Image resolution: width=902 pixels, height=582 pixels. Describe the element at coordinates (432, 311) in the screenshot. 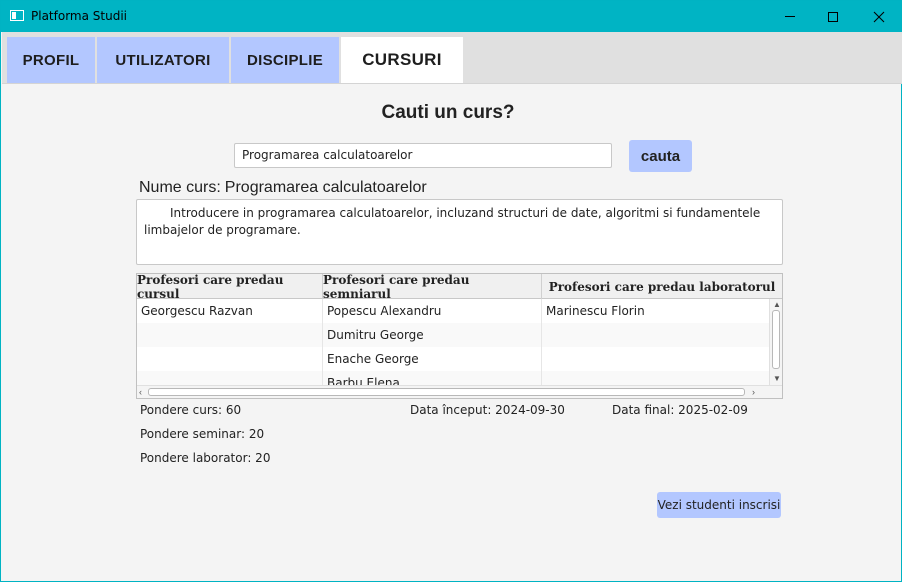

I see `table-cell: Popescu Alexandru` at that location.